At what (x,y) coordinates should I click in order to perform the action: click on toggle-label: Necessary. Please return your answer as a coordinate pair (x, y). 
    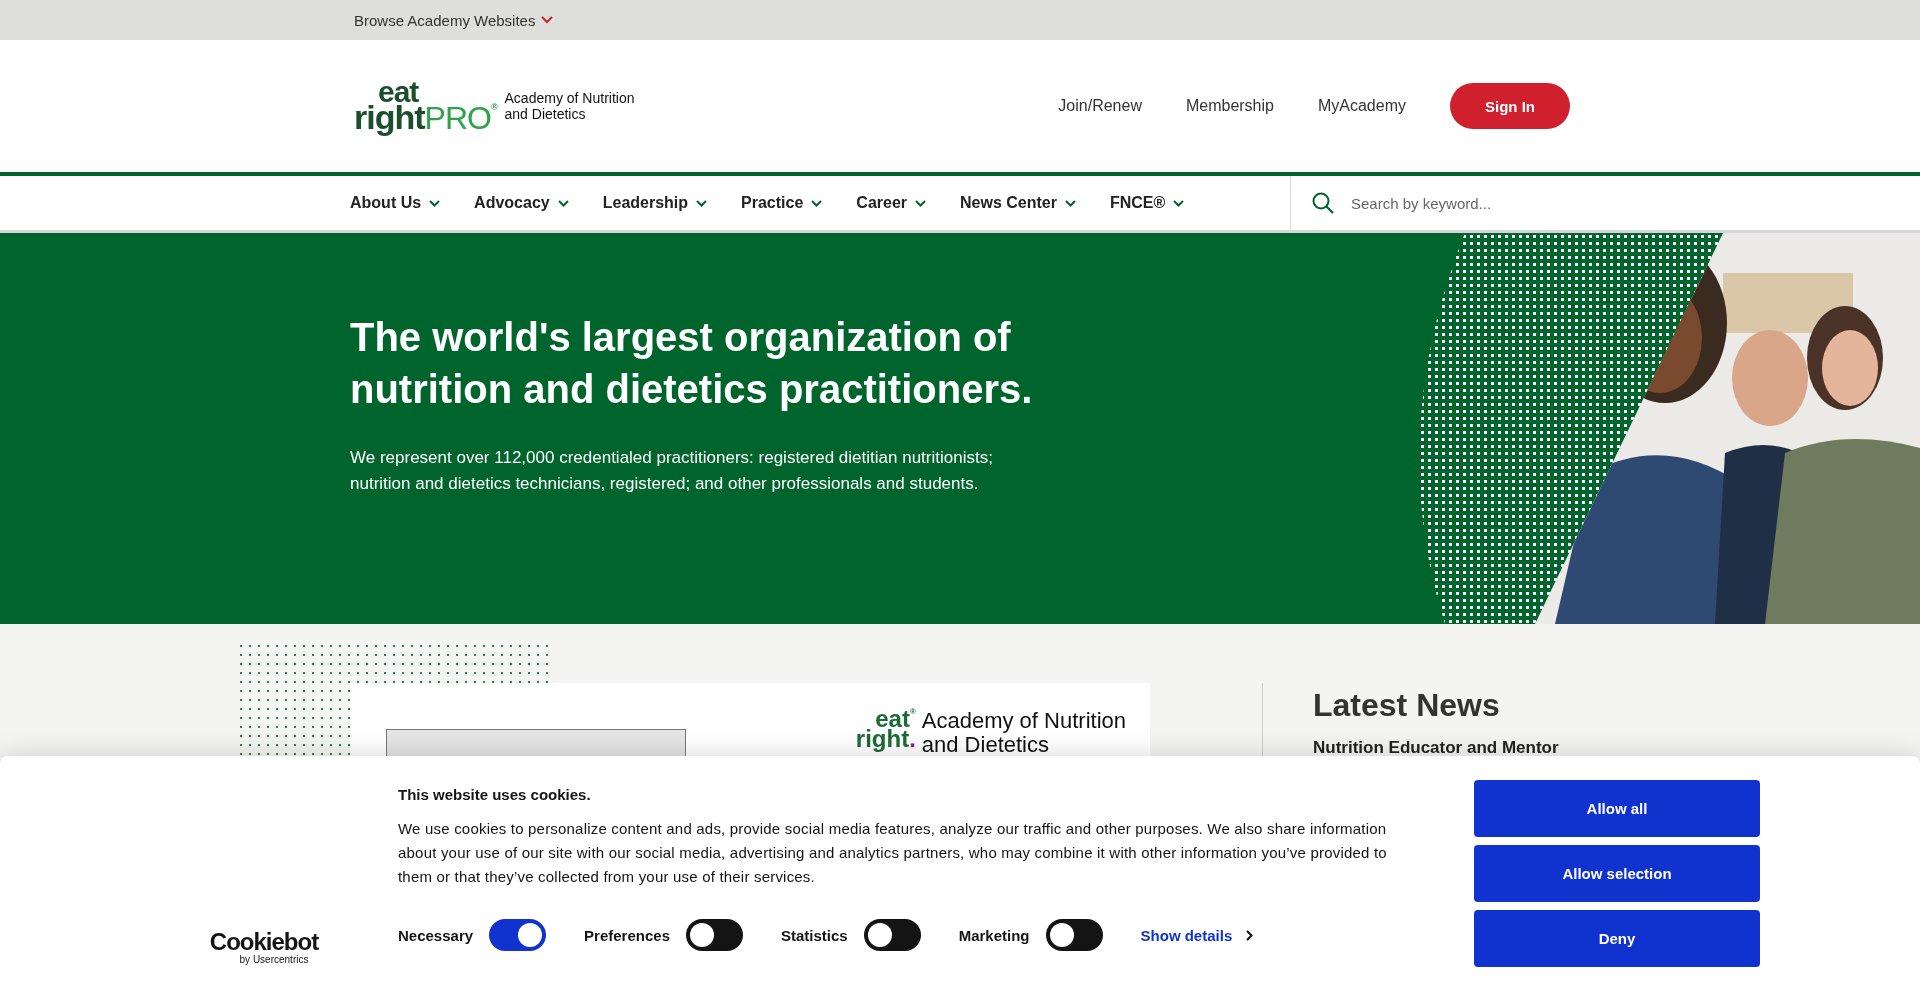
    Looking at the image, I should click on (436, 935).